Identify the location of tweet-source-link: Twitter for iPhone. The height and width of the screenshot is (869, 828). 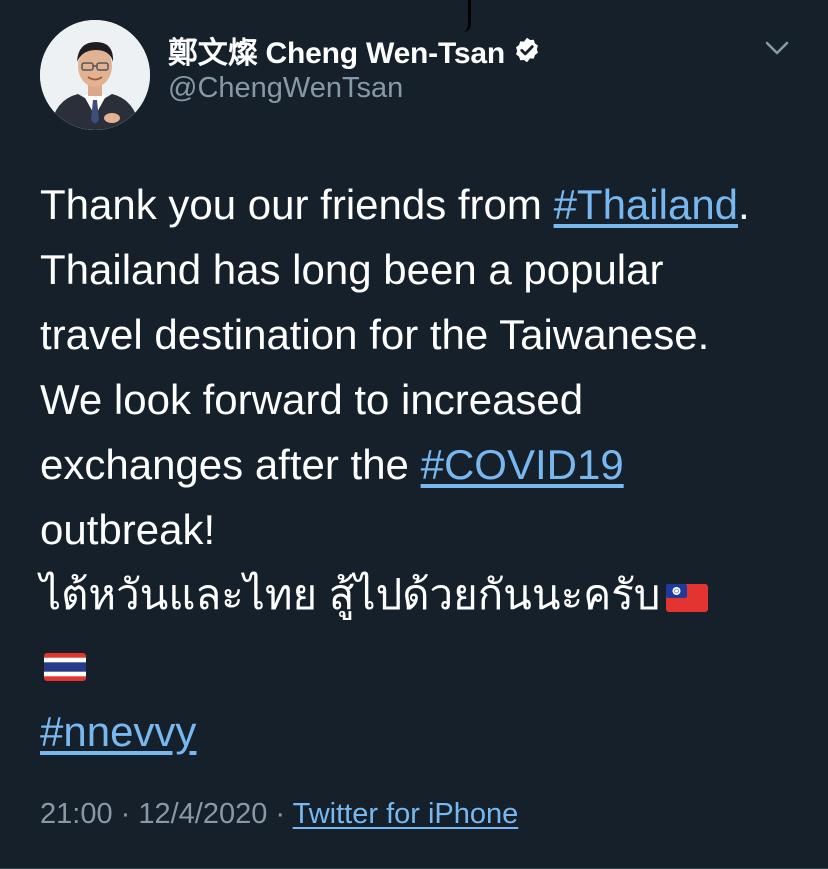
(406, 814).